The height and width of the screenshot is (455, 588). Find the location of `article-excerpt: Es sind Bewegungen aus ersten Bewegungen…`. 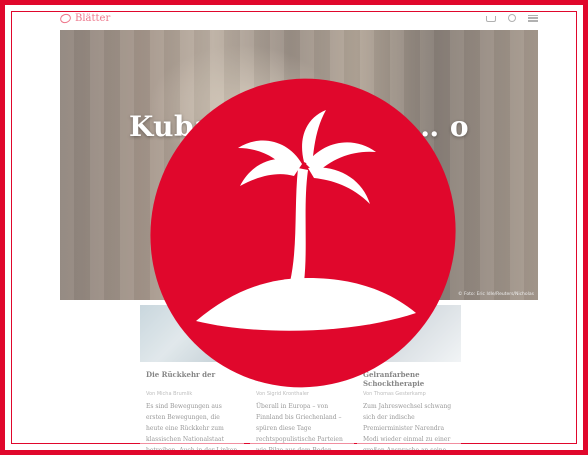

article-excerpt: Es sind Bewegungen aus ersten Bewegungen… is located at coordinates (192, 428).